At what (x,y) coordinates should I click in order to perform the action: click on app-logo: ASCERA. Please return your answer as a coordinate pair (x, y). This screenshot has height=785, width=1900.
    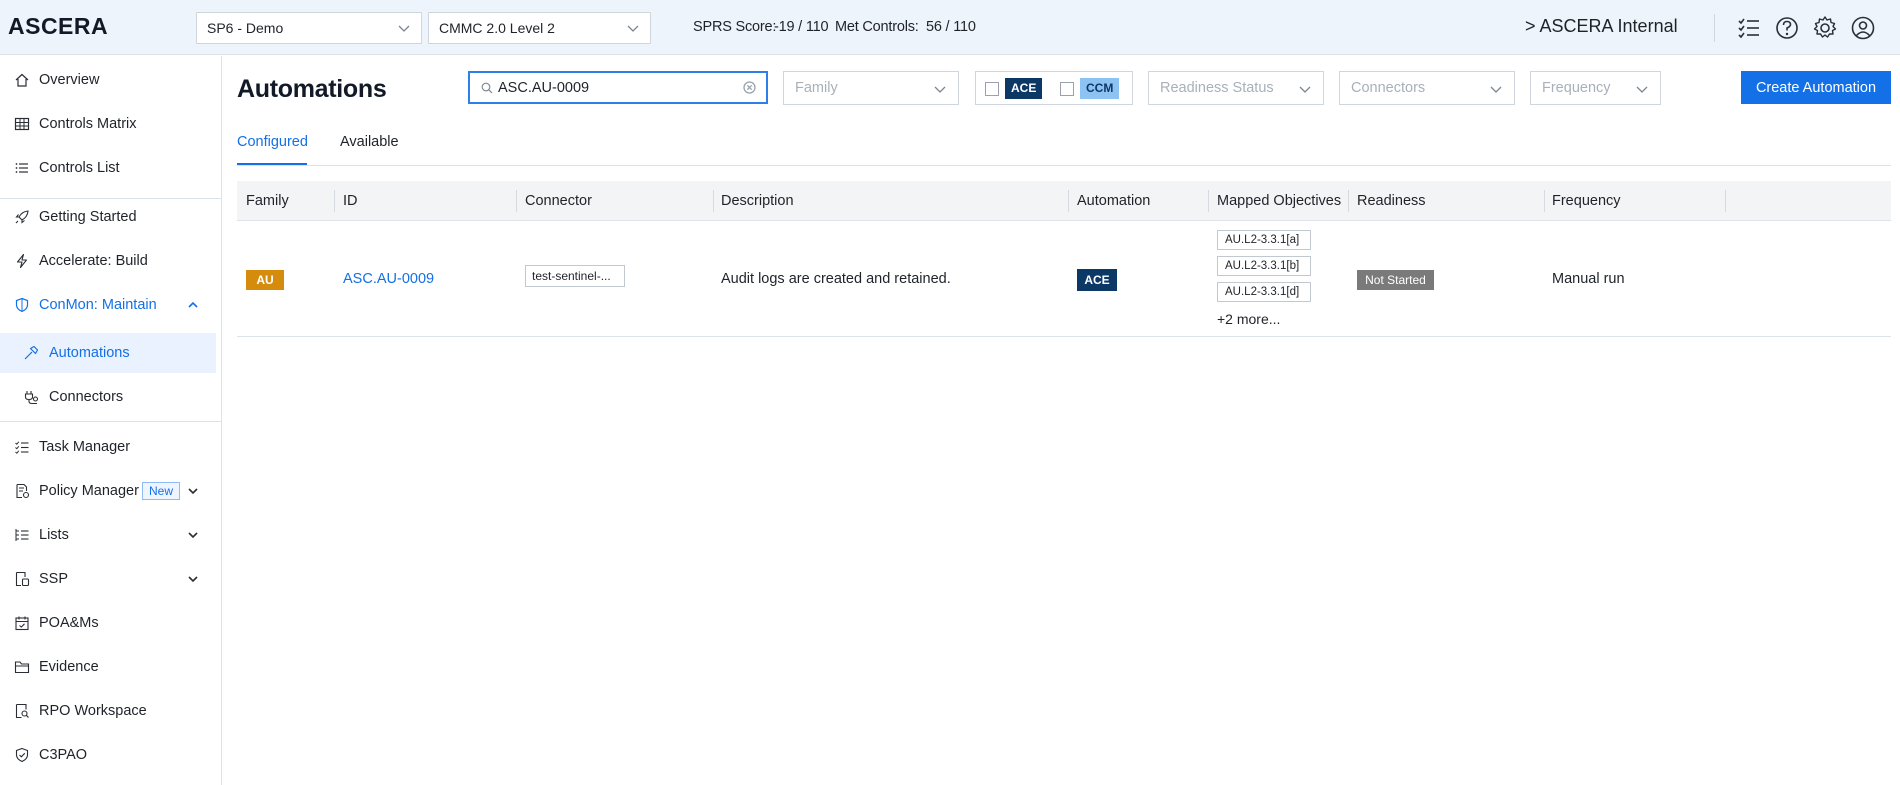
    Looking at the image, I should click on (58, 26).